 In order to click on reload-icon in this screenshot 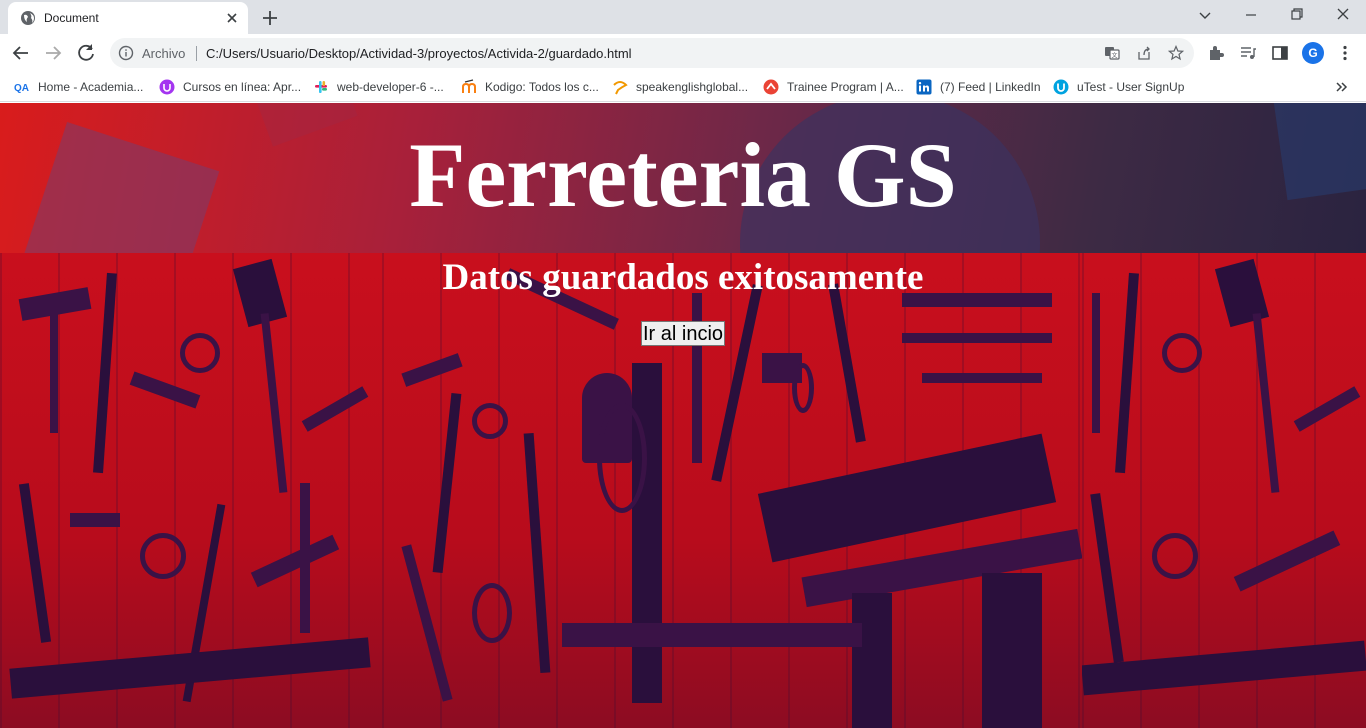, I will do `click(86, 53)`.